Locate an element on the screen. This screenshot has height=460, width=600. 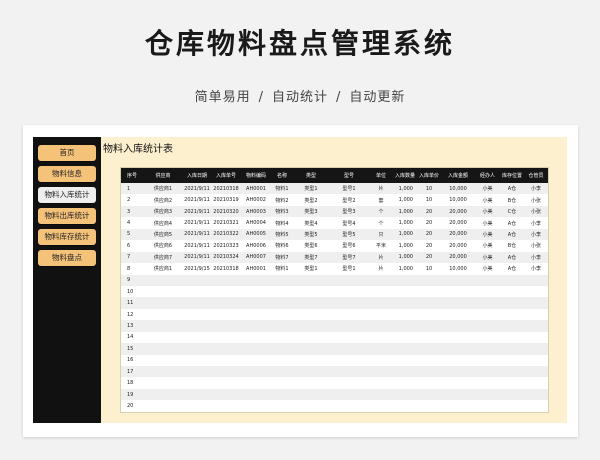
table-cell: 供应商5 is located at coordinates (163, 234).